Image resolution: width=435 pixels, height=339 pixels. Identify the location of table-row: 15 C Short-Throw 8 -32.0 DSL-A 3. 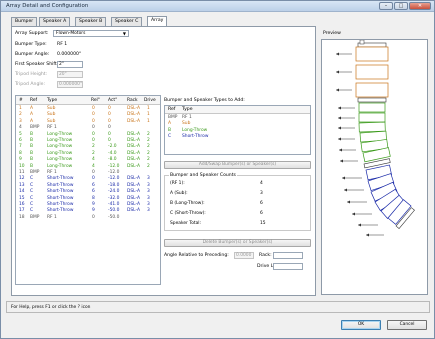
(88, 199).